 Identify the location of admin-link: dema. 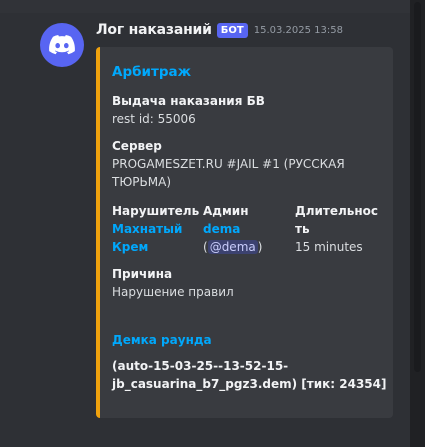
(221, 229).